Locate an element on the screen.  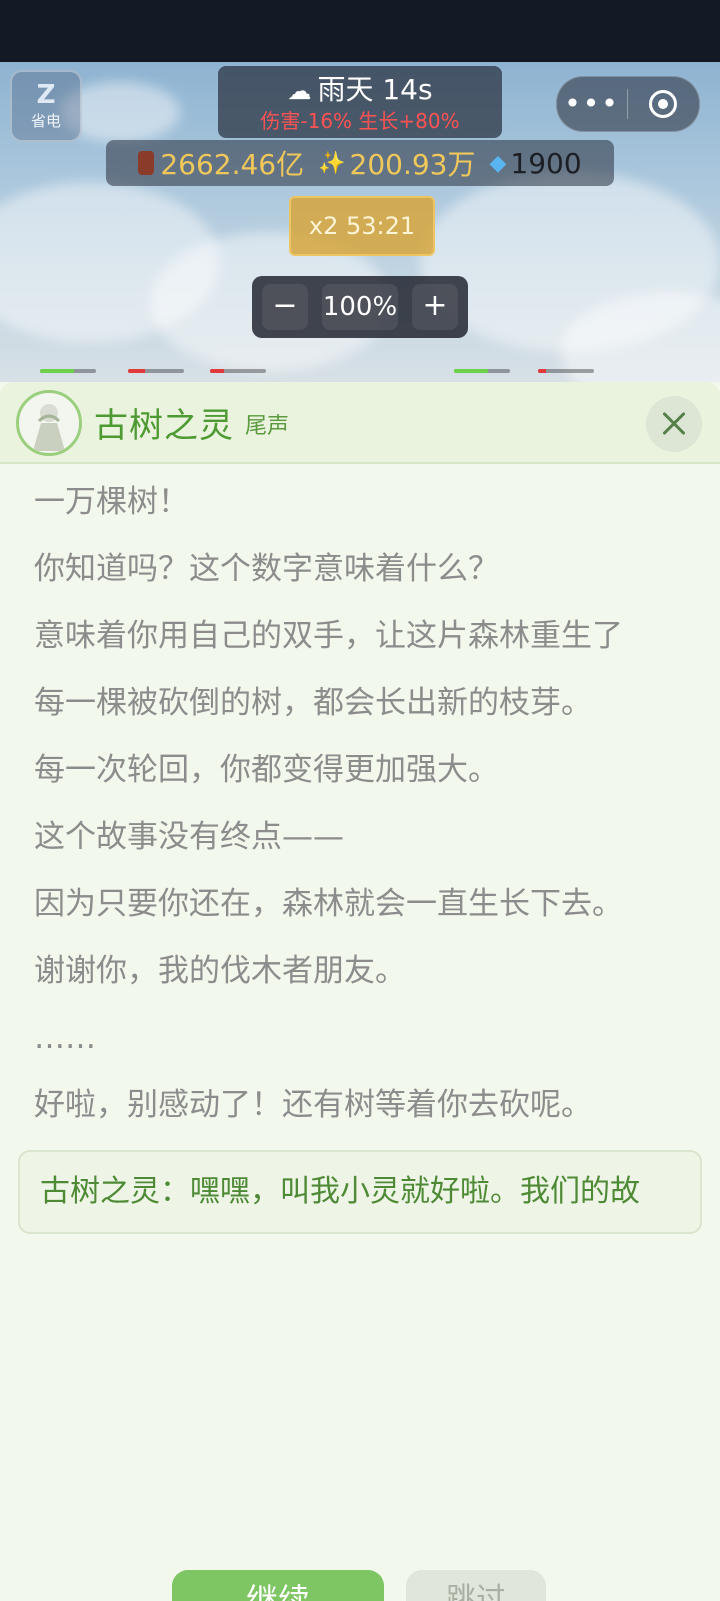
wood-resource: 2662.46亿 is located at coordinates (221, 163).